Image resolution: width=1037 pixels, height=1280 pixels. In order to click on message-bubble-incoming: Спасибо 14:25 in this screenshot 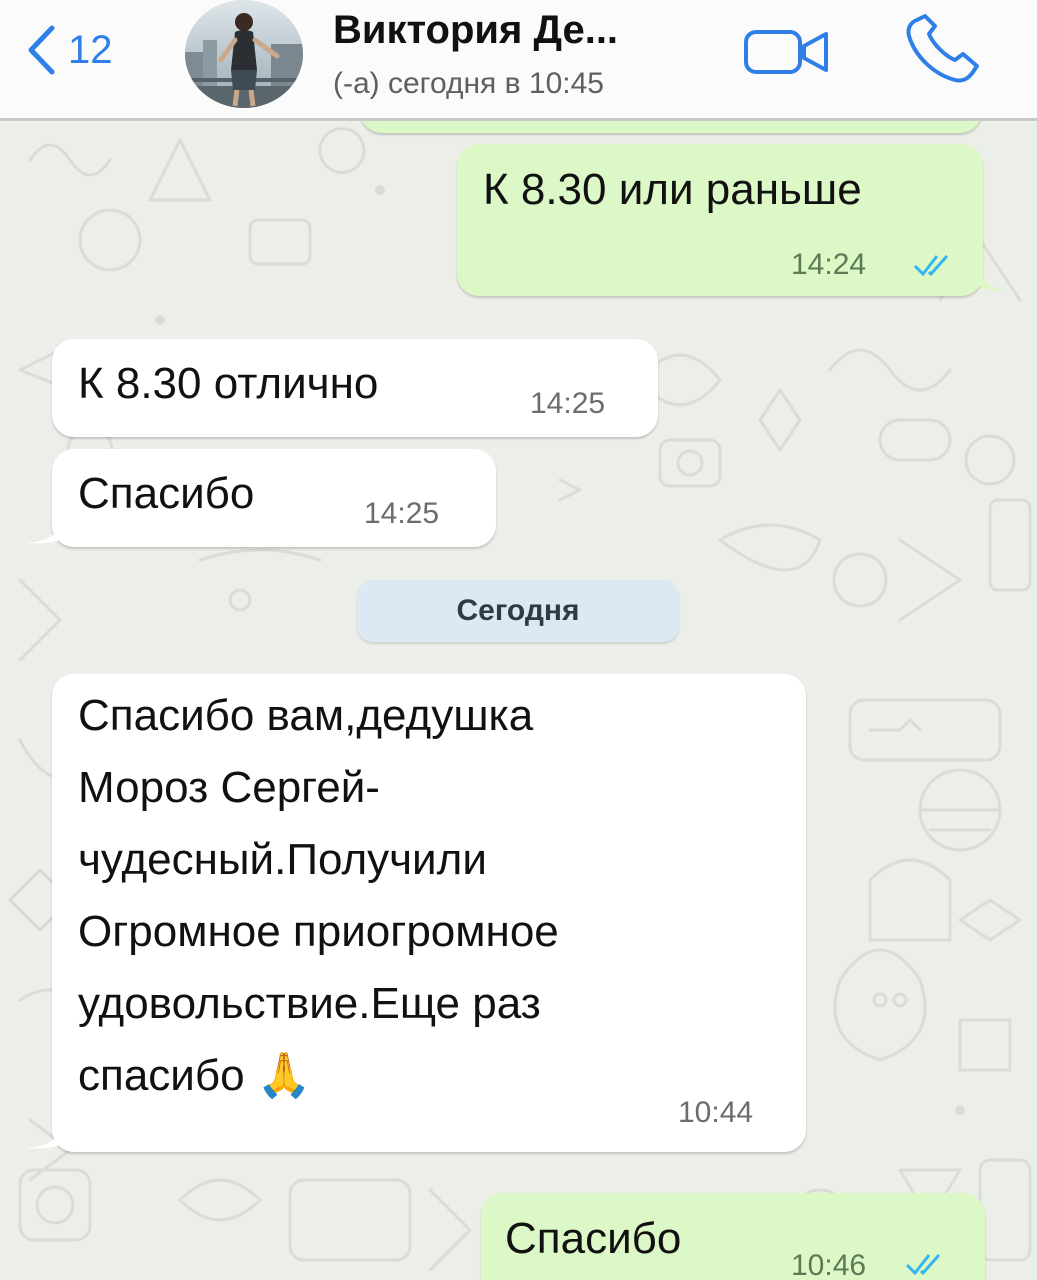, I will do `click(274, 498)`.